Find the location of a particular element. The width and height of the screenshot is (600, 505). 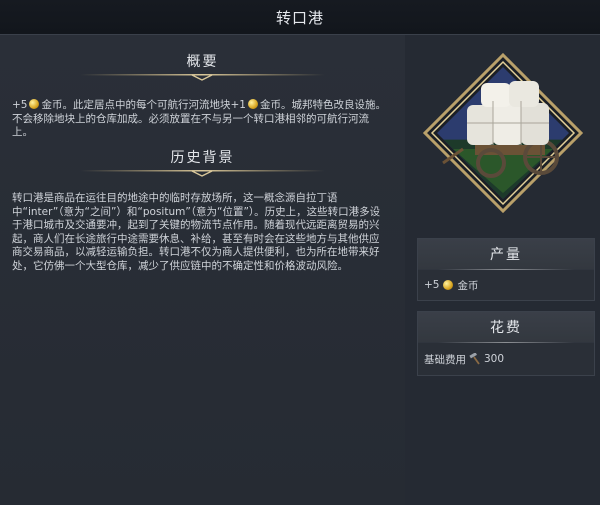

page-title: 转口港 is located at coordinates (299, 17).